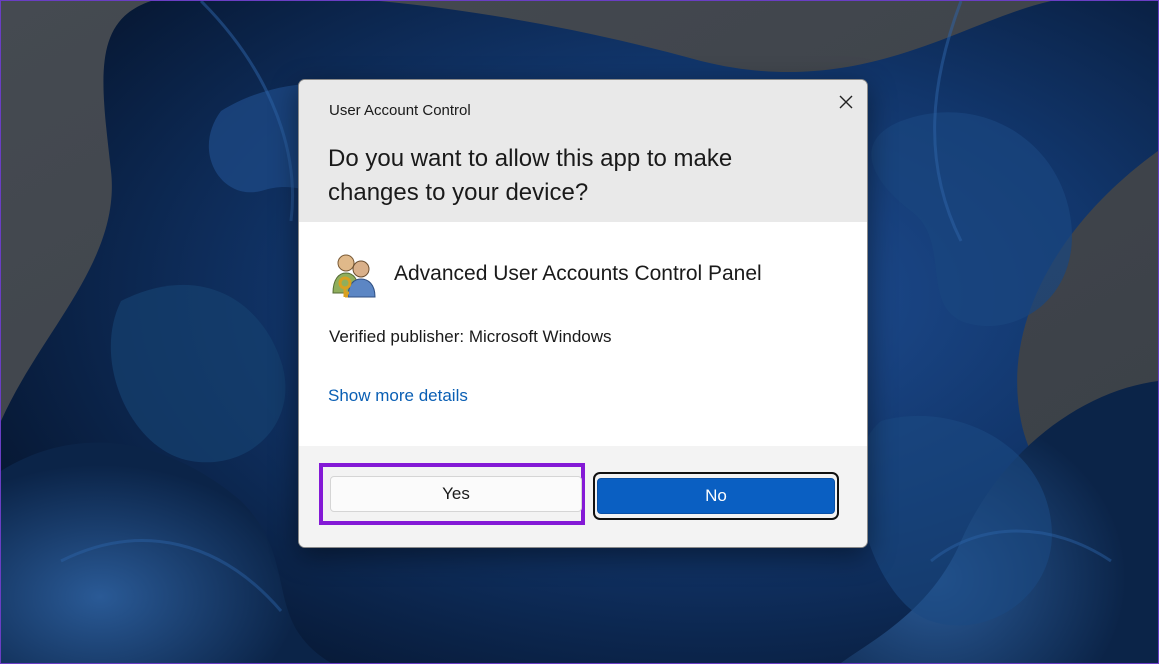 The height and width of the screenshot is (664, 1159). I want to click on app-info-row: Advanced User Accounts Control Panel, so click(545, 274).